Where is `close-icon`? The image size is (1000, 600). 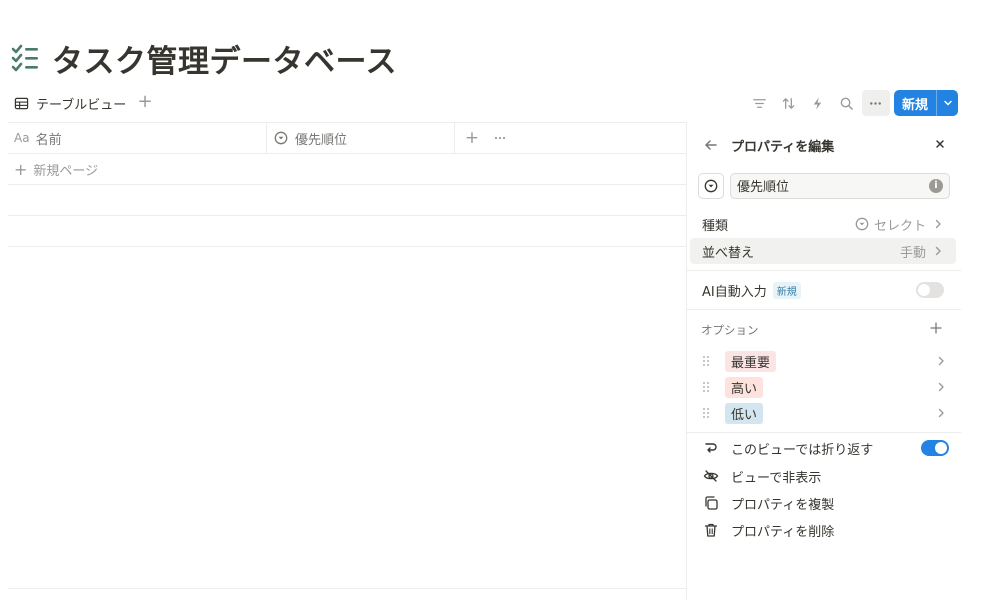
close-icon is located at coordinates (940, 144).